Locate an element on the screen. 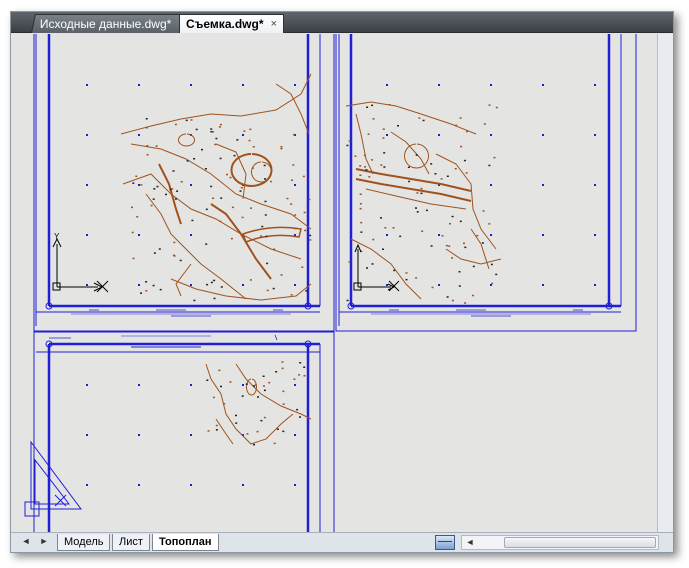 The width and height of the screenshot is (689, 568). tab-source-data: Исходные данные.dwg* is located at coordinates (108, 23).